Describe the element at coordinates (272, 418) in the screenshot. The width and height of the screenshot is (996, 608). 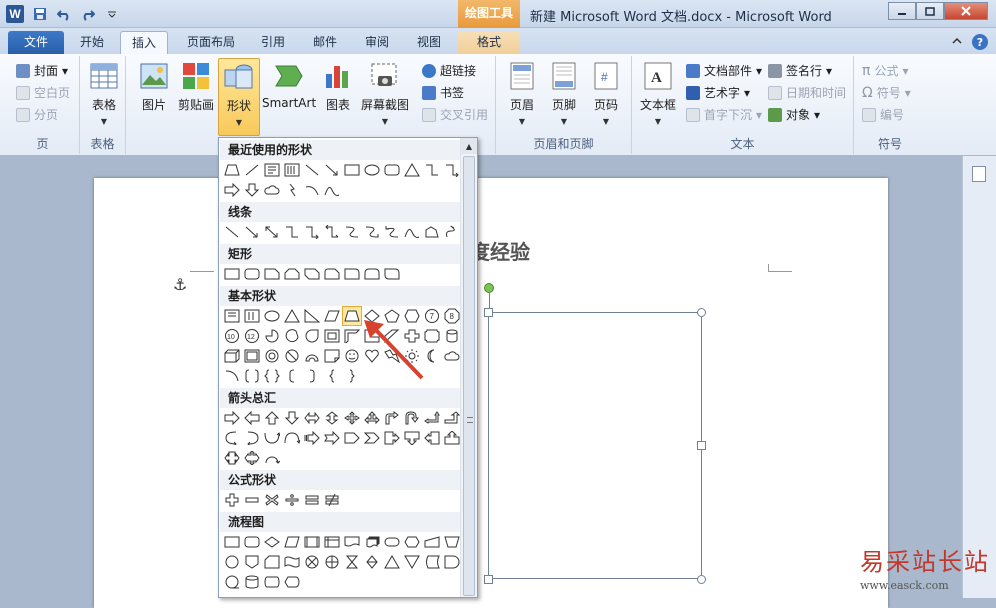
I see `up-block-arrow-icon` at that location.